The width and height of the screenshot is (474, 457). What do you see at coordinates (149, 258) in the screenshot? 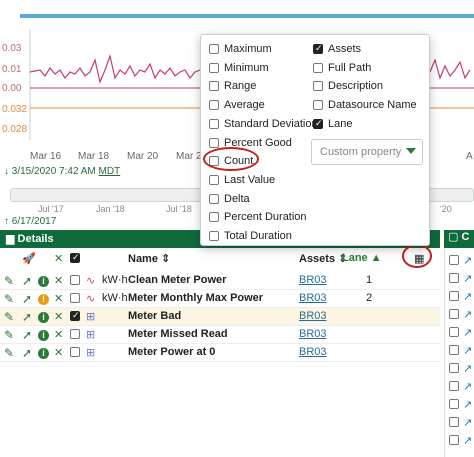
I see `name-column-header: Name ⇕` at bounding box center [149, 258].